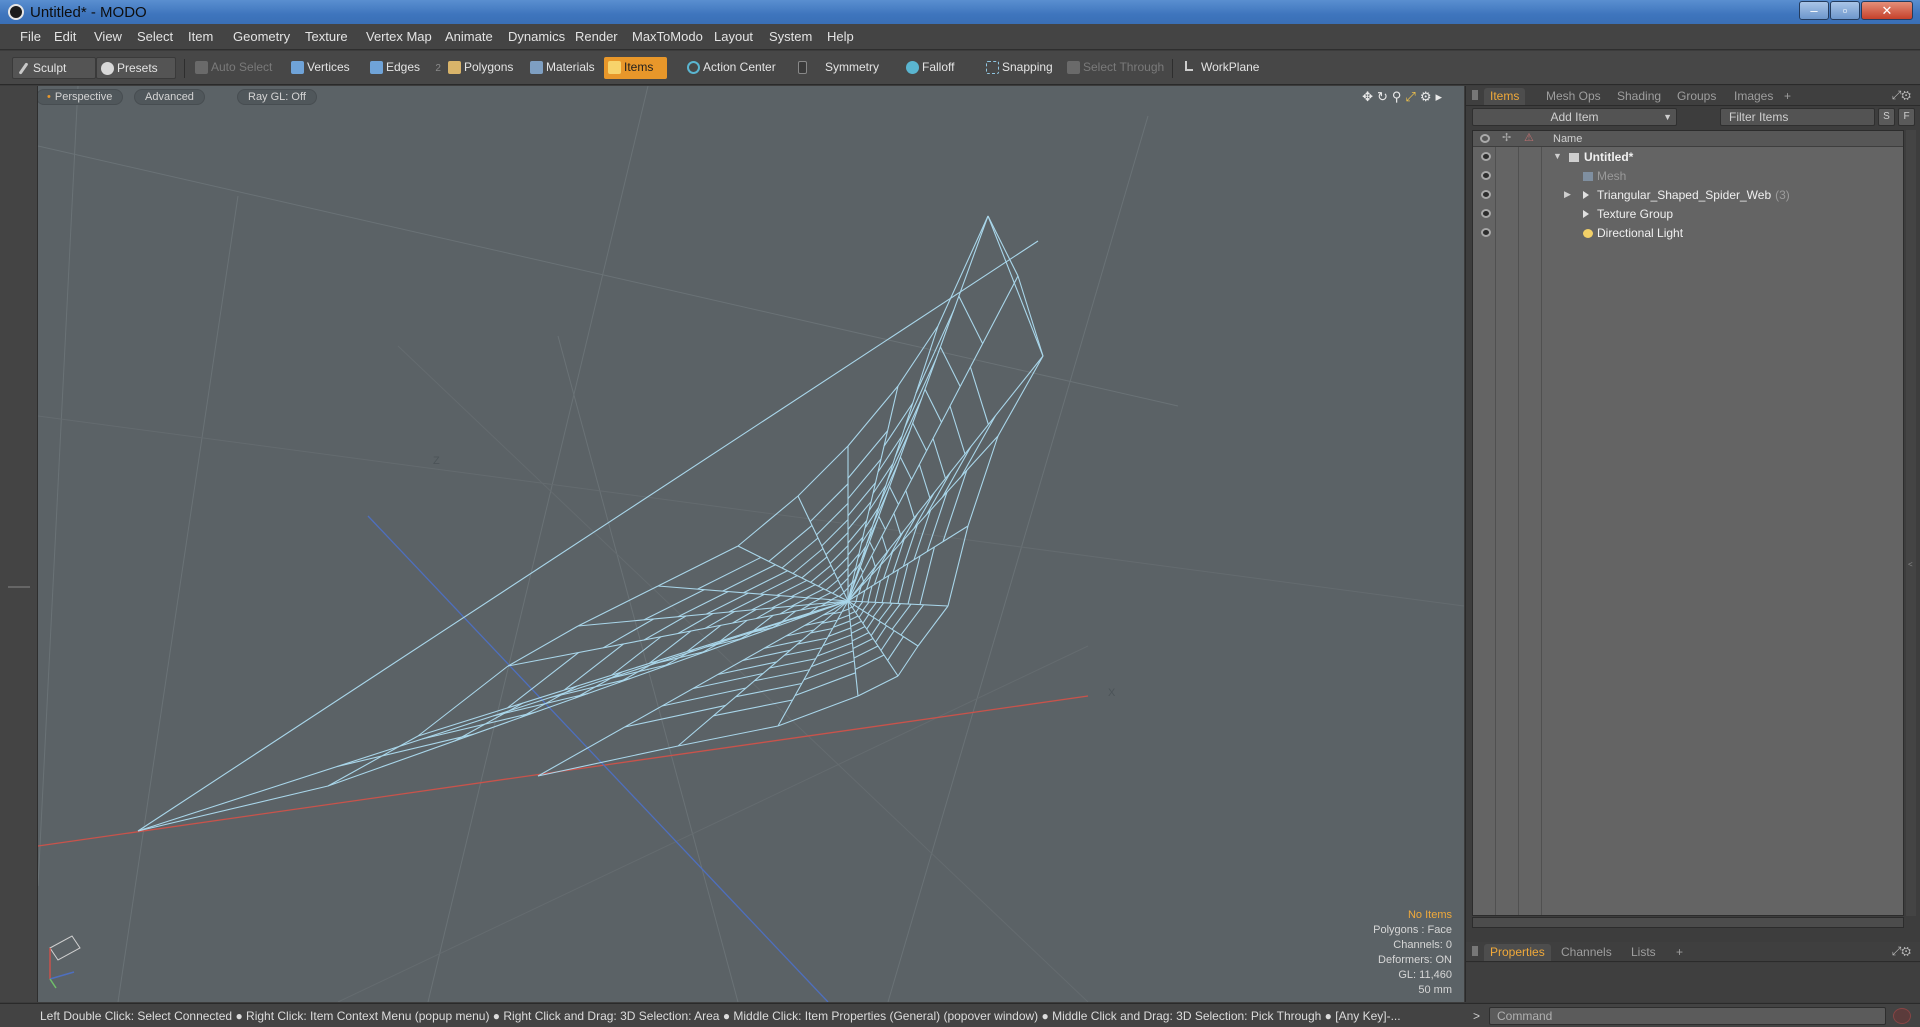 This screenshot has width=1920, height=1027. I want to click on materials-button: Materials, so click(560, 68).